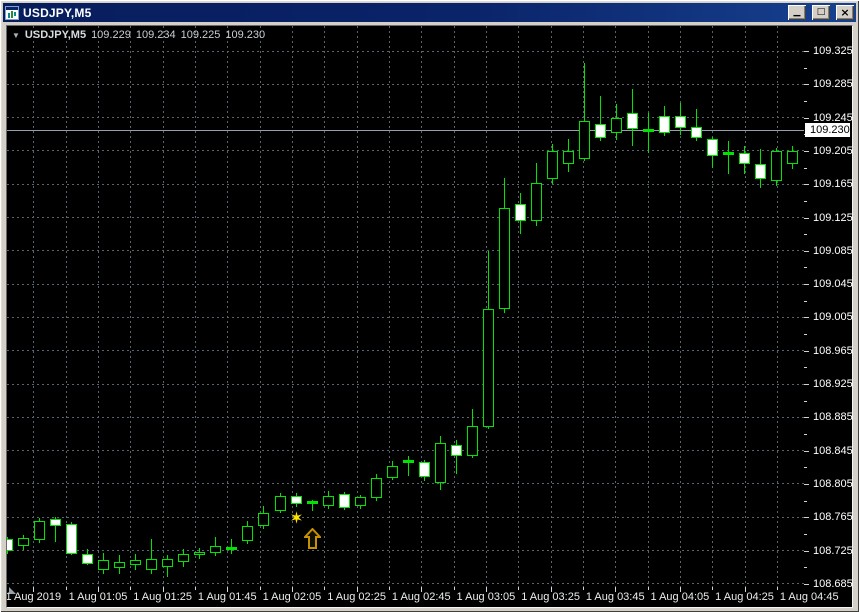  What do you see at coordinates (440, 463) in the screenshot?
I see `candle-02:50-bull` at bounding box center [440, 463].